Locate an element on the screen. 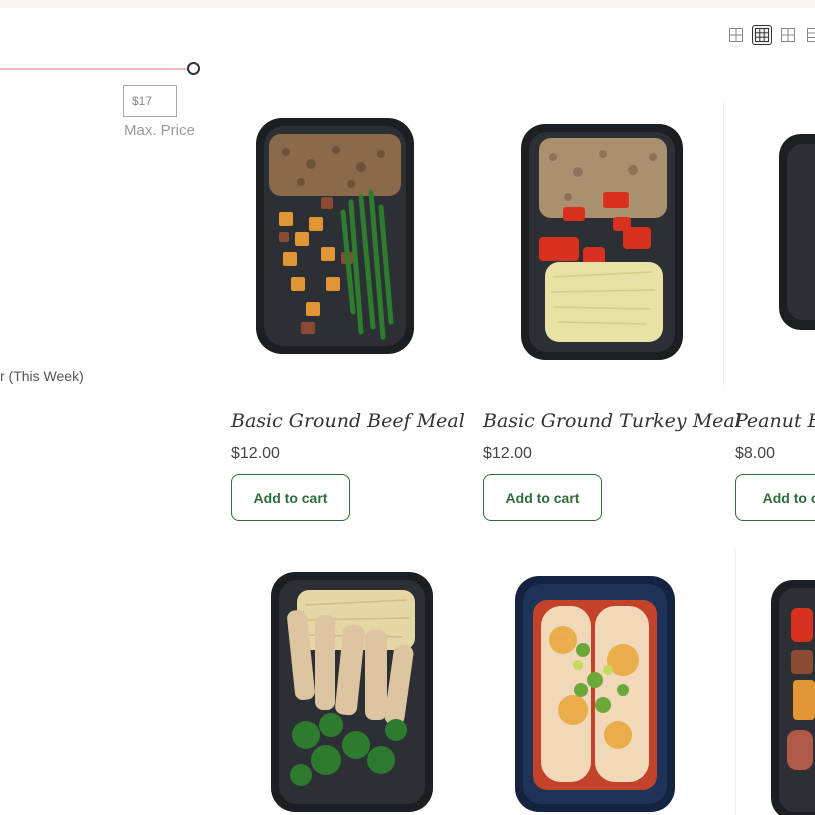 This screenshot has width=815, height=815. grid-2-icon is located at coordinates (736, 35).